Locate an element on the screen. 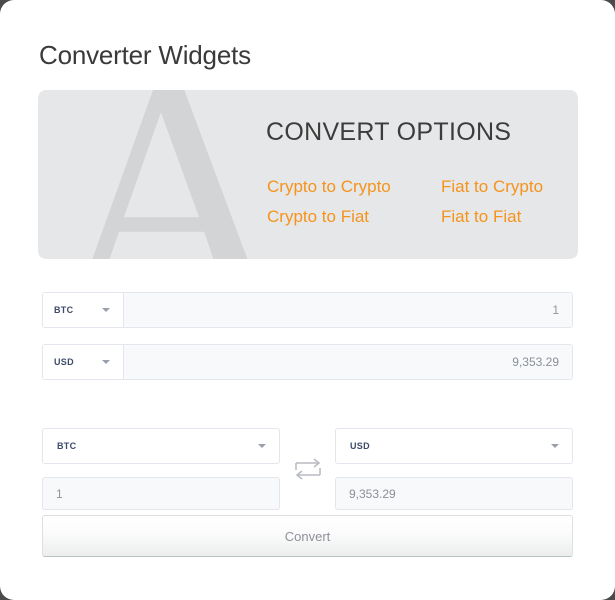 The image size is (615, 600). converter-from-side: BTC is located at coordinates (161, 469).